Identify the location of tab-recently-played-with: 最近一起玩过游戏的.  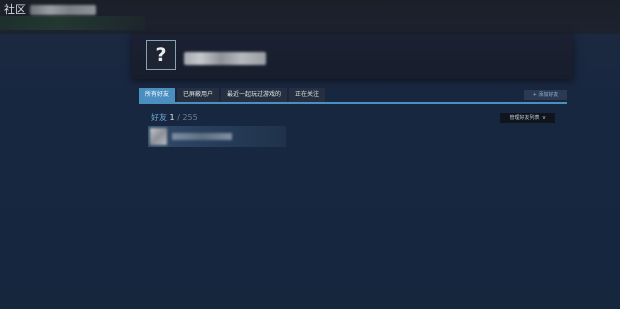
(254, 95).